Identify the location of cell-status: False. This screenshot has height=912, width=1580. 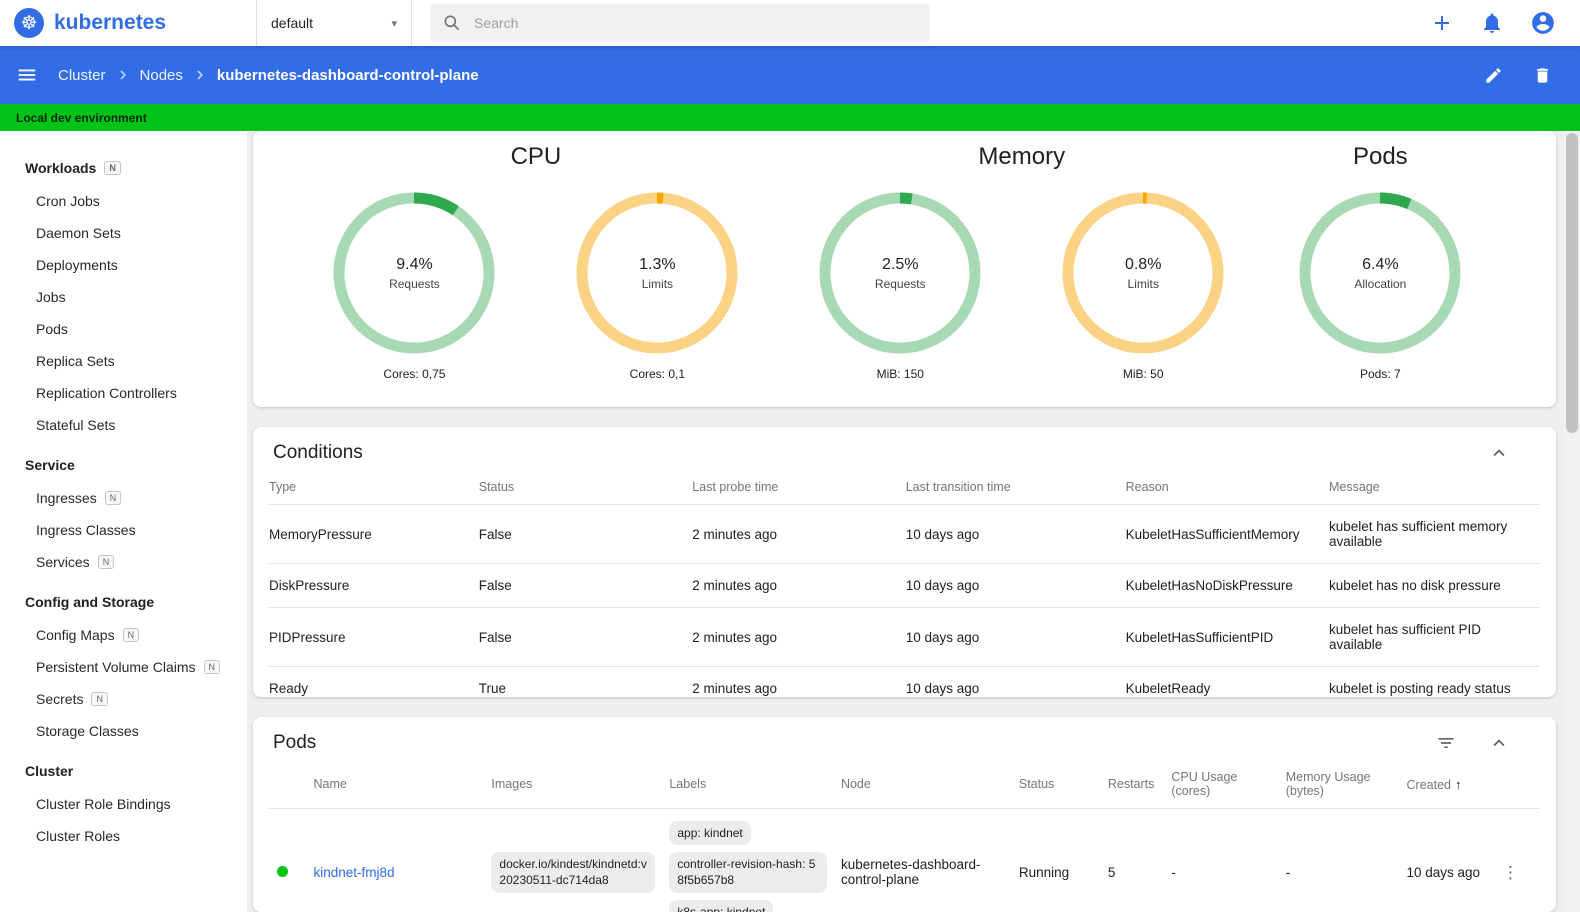
(495, 637).